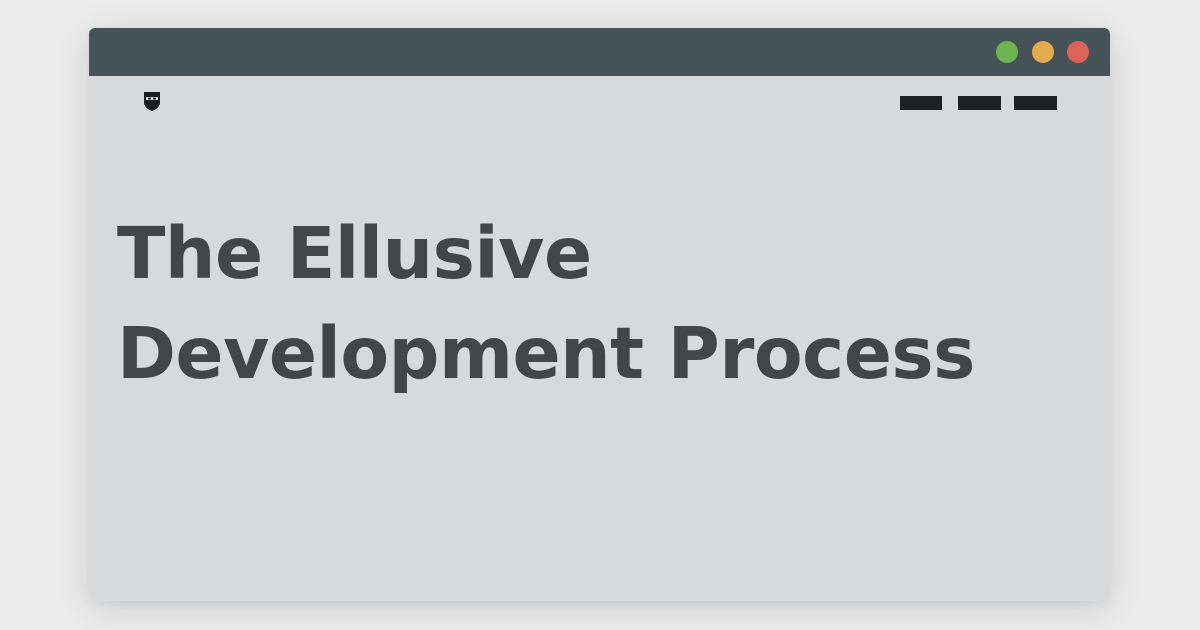  What do you see at coordinates (1007, 52) in the screenshot?
I see `maximize-button` at bounding box center [1007, 52].